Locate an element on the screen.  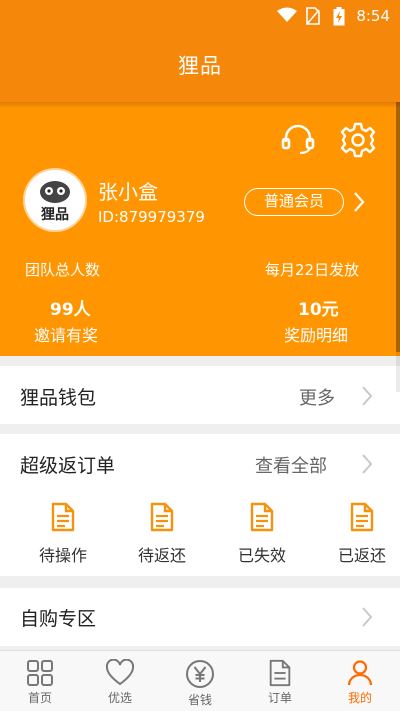
app-header: 狸品 is located at coordinates (200, 67).